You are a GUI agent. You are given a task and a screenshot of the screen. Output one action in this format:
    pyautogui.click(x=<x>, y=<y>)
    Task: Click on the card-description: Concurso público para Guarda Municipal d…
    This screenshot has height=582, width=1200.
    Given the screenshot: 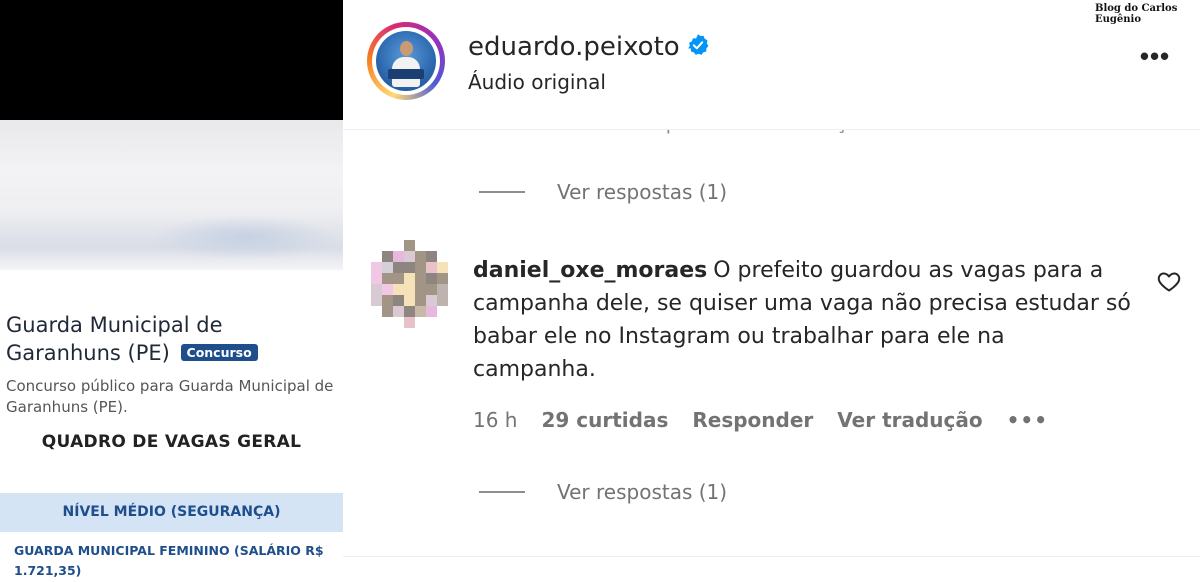 What is the action you would take?
    pyautogui.click(x=170, y=396)
    